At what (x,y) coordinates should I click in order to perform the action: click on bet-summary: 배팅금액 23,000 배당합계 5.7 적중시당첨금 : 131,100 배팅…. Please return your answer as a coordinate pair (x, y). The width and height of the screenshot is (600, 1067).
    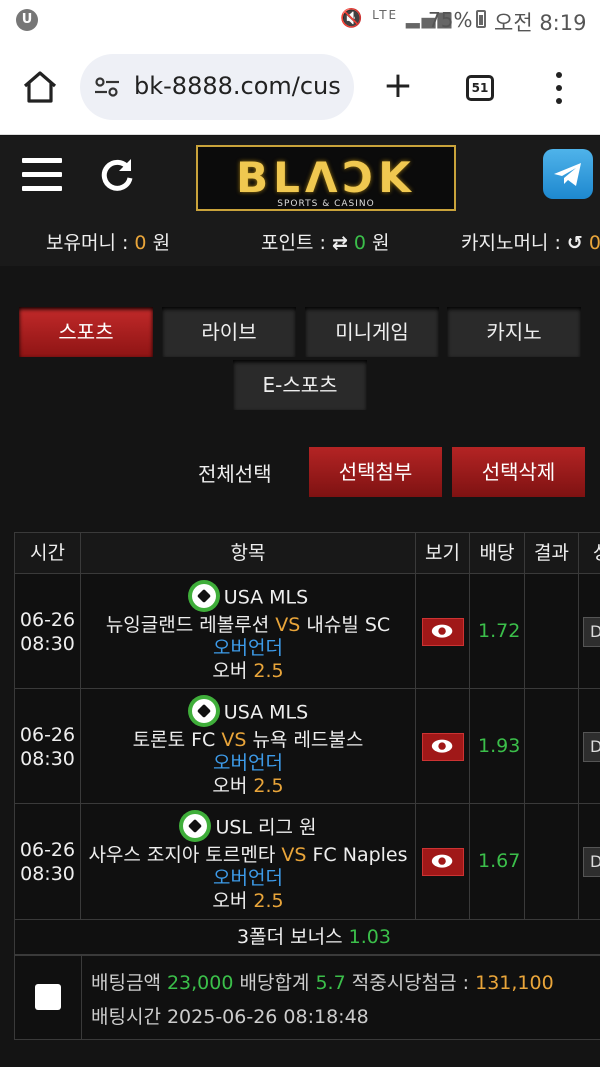
    Looking at the image, I should click on (307, 997).